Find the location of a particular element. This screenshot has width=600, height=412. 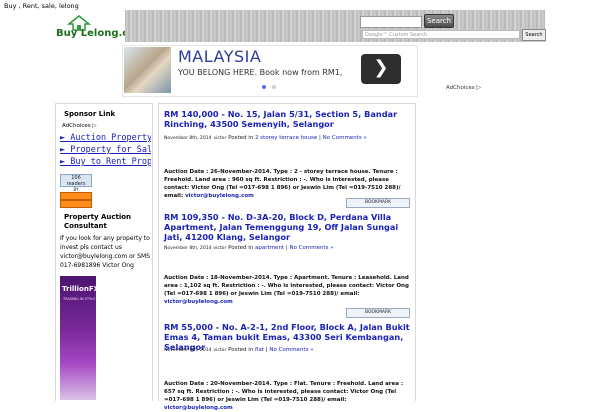

ad-image is located at coordinates (147, 70).